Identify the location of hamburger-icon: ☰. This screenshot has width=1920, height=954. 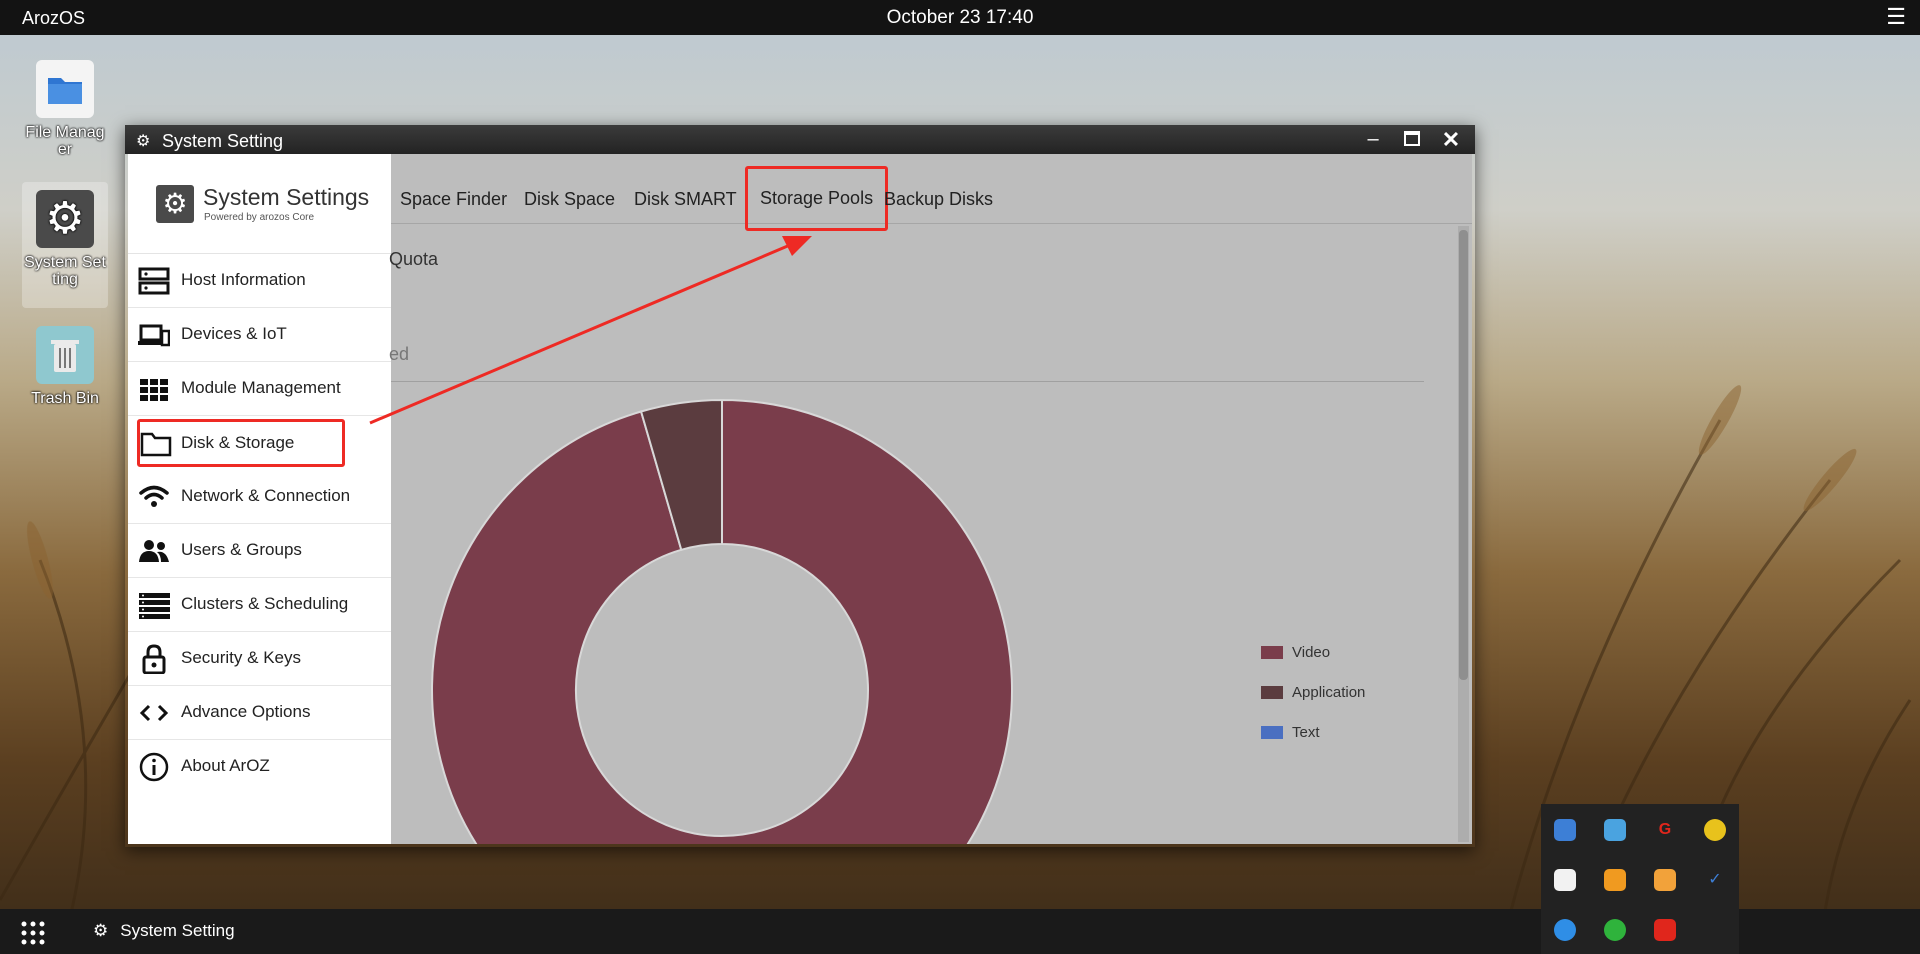
(1896, 17).